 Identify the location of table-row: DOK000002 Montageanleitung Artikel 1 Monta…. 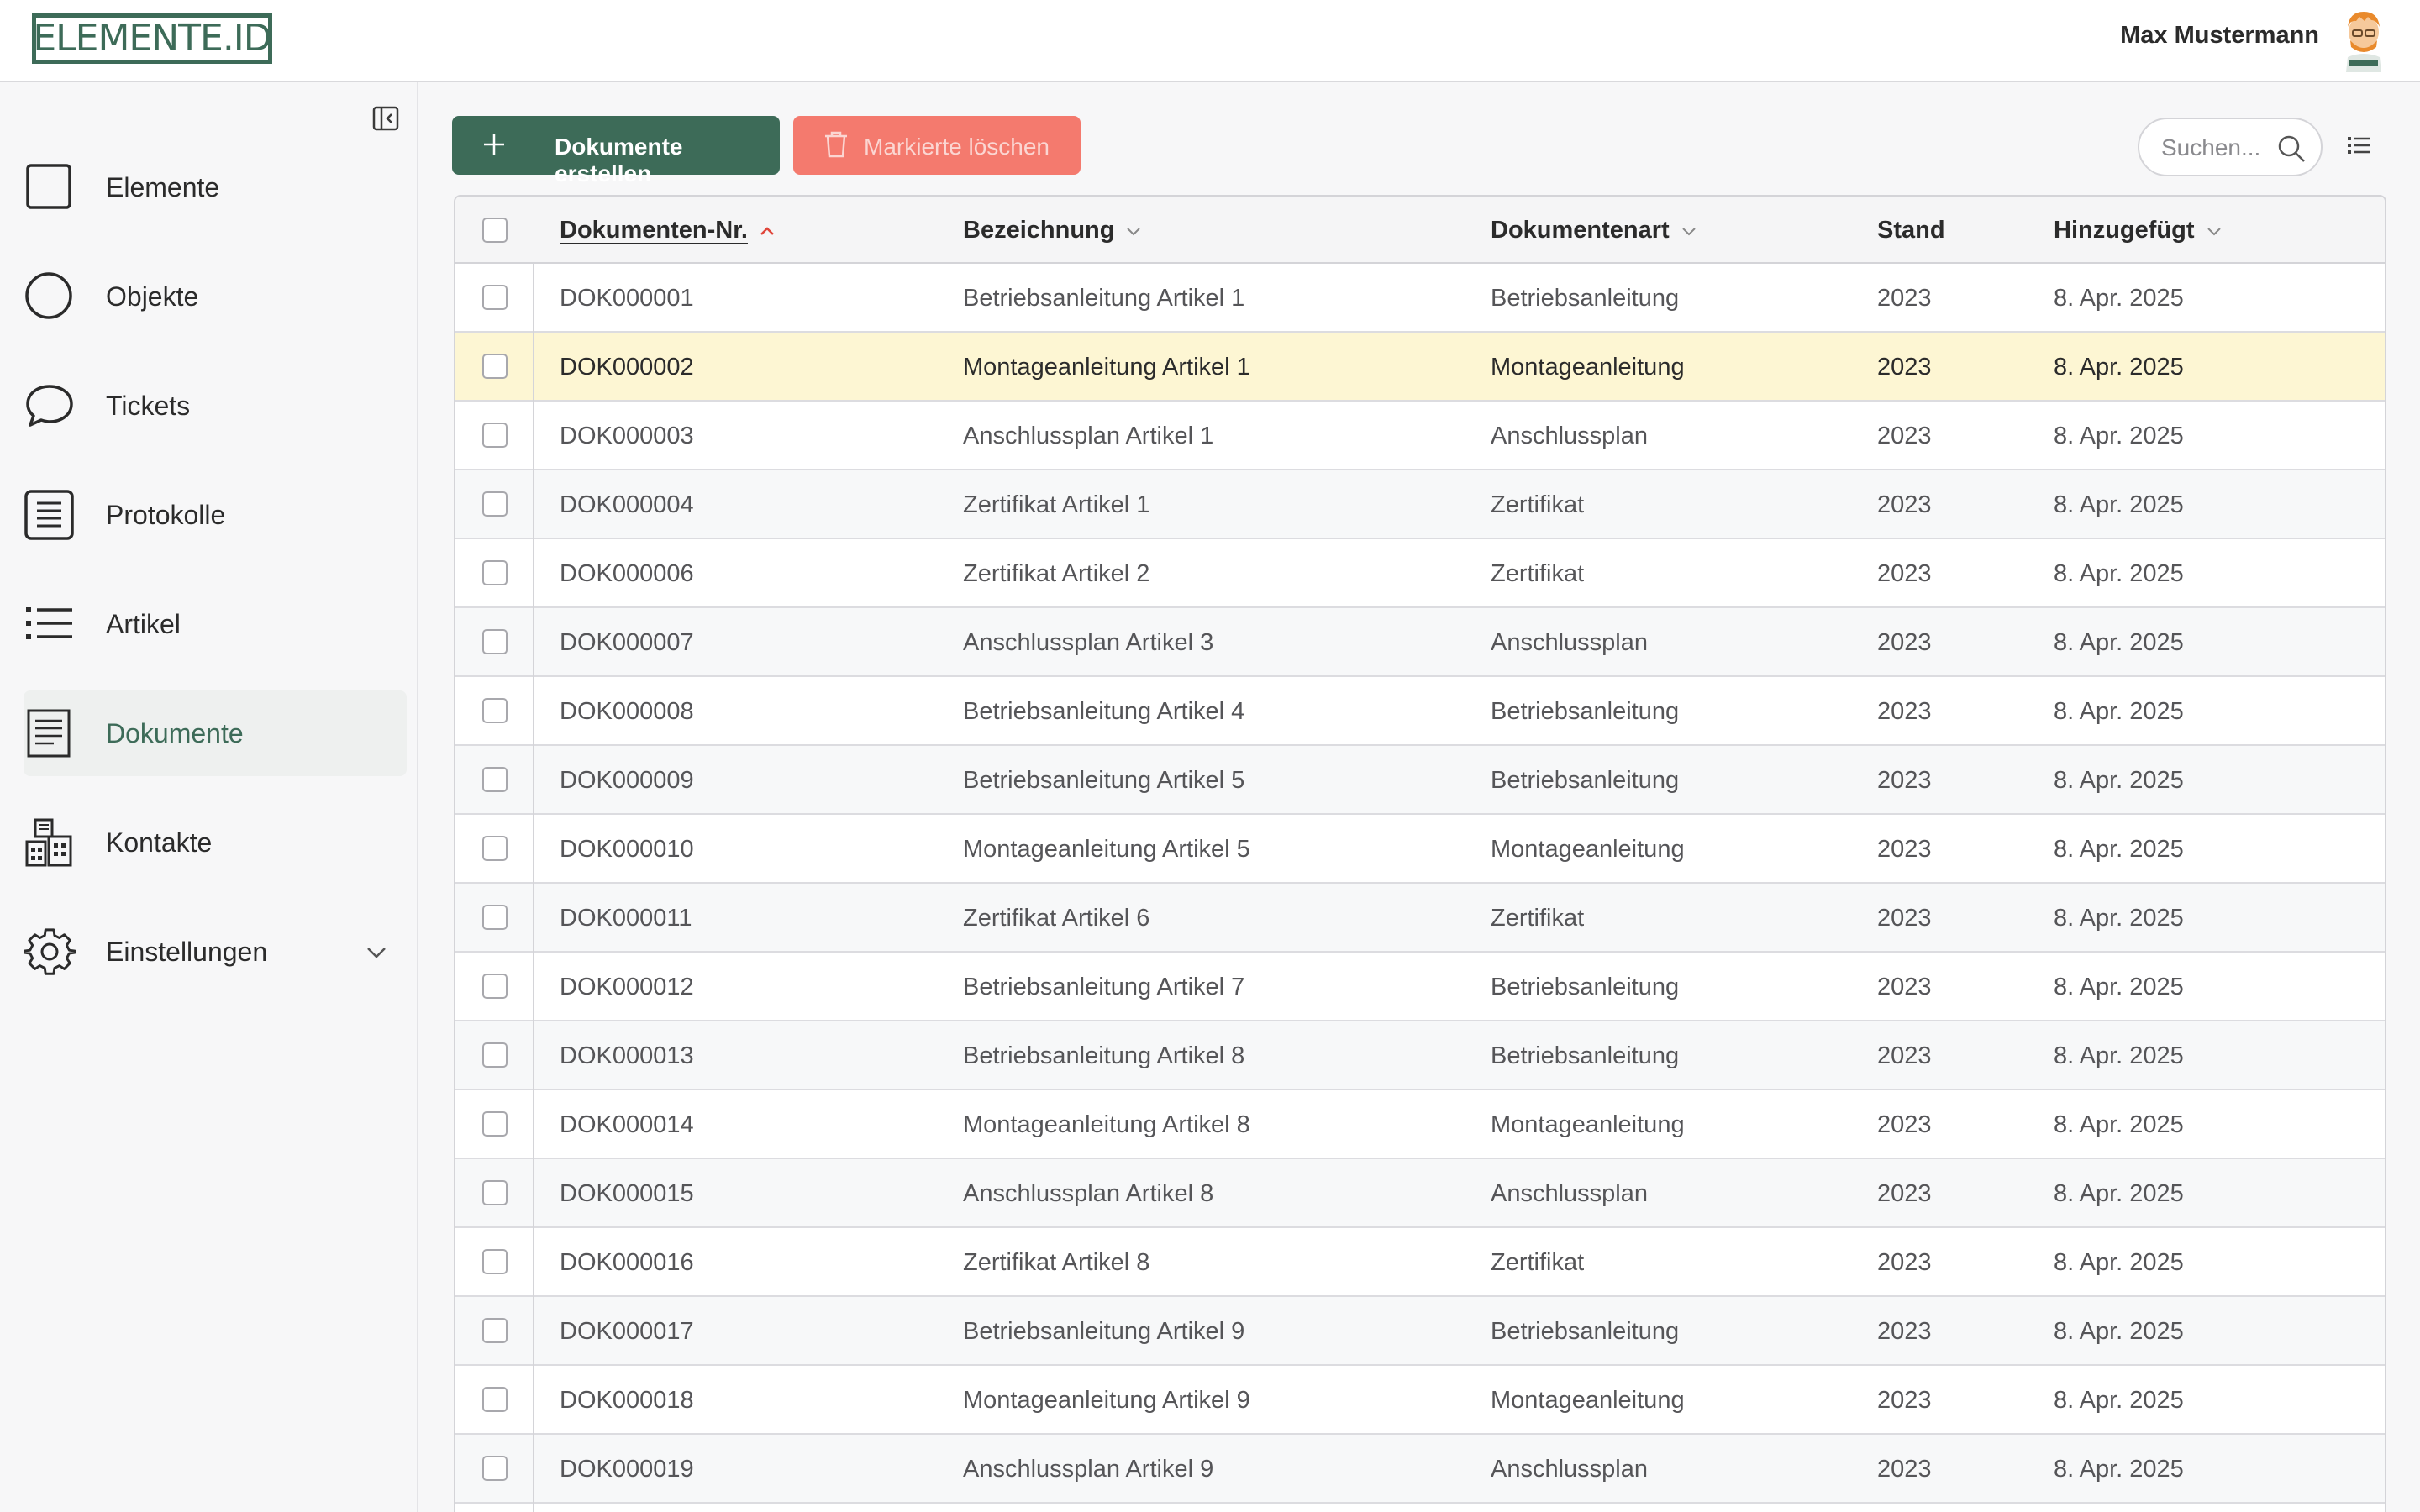
(1420, 367).